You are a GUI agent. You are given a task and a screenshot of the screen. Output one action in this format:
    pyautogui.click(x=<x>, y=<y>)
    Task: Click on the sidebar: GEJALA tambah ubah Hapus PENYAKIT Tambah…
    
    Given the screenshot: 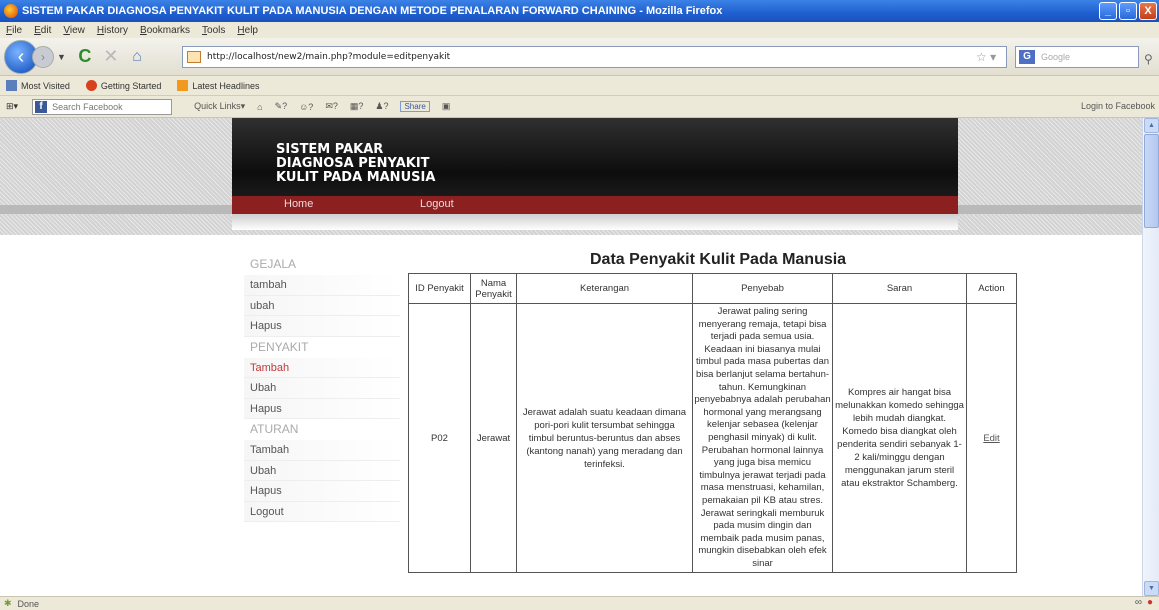 What is the action you would take?
    pyautogui.click(x=322, y=388)
    